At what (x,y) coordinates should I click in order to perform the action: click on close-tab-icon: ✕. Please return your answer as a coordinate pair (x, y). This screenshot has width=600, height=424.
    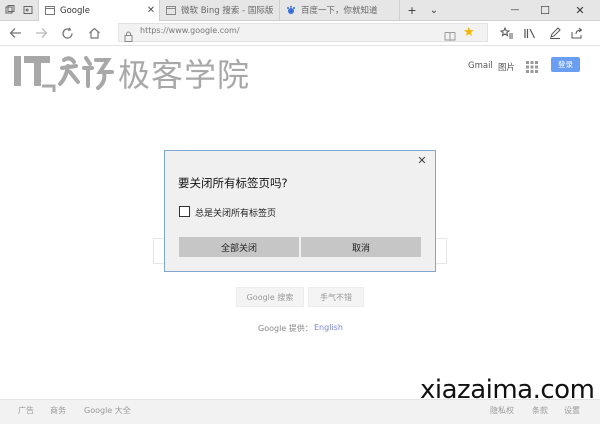
    Looking at the image, I should click on (151, 10).